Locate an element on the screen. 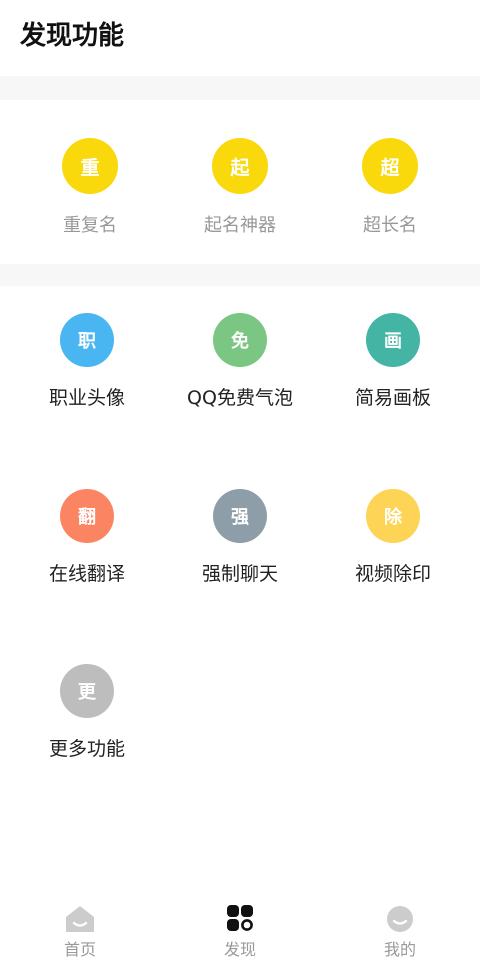 Image resolution: width=480 pixels, height=971 pixels. feature-repeat-name-icon: 重 is located at coordinates (90, 166).